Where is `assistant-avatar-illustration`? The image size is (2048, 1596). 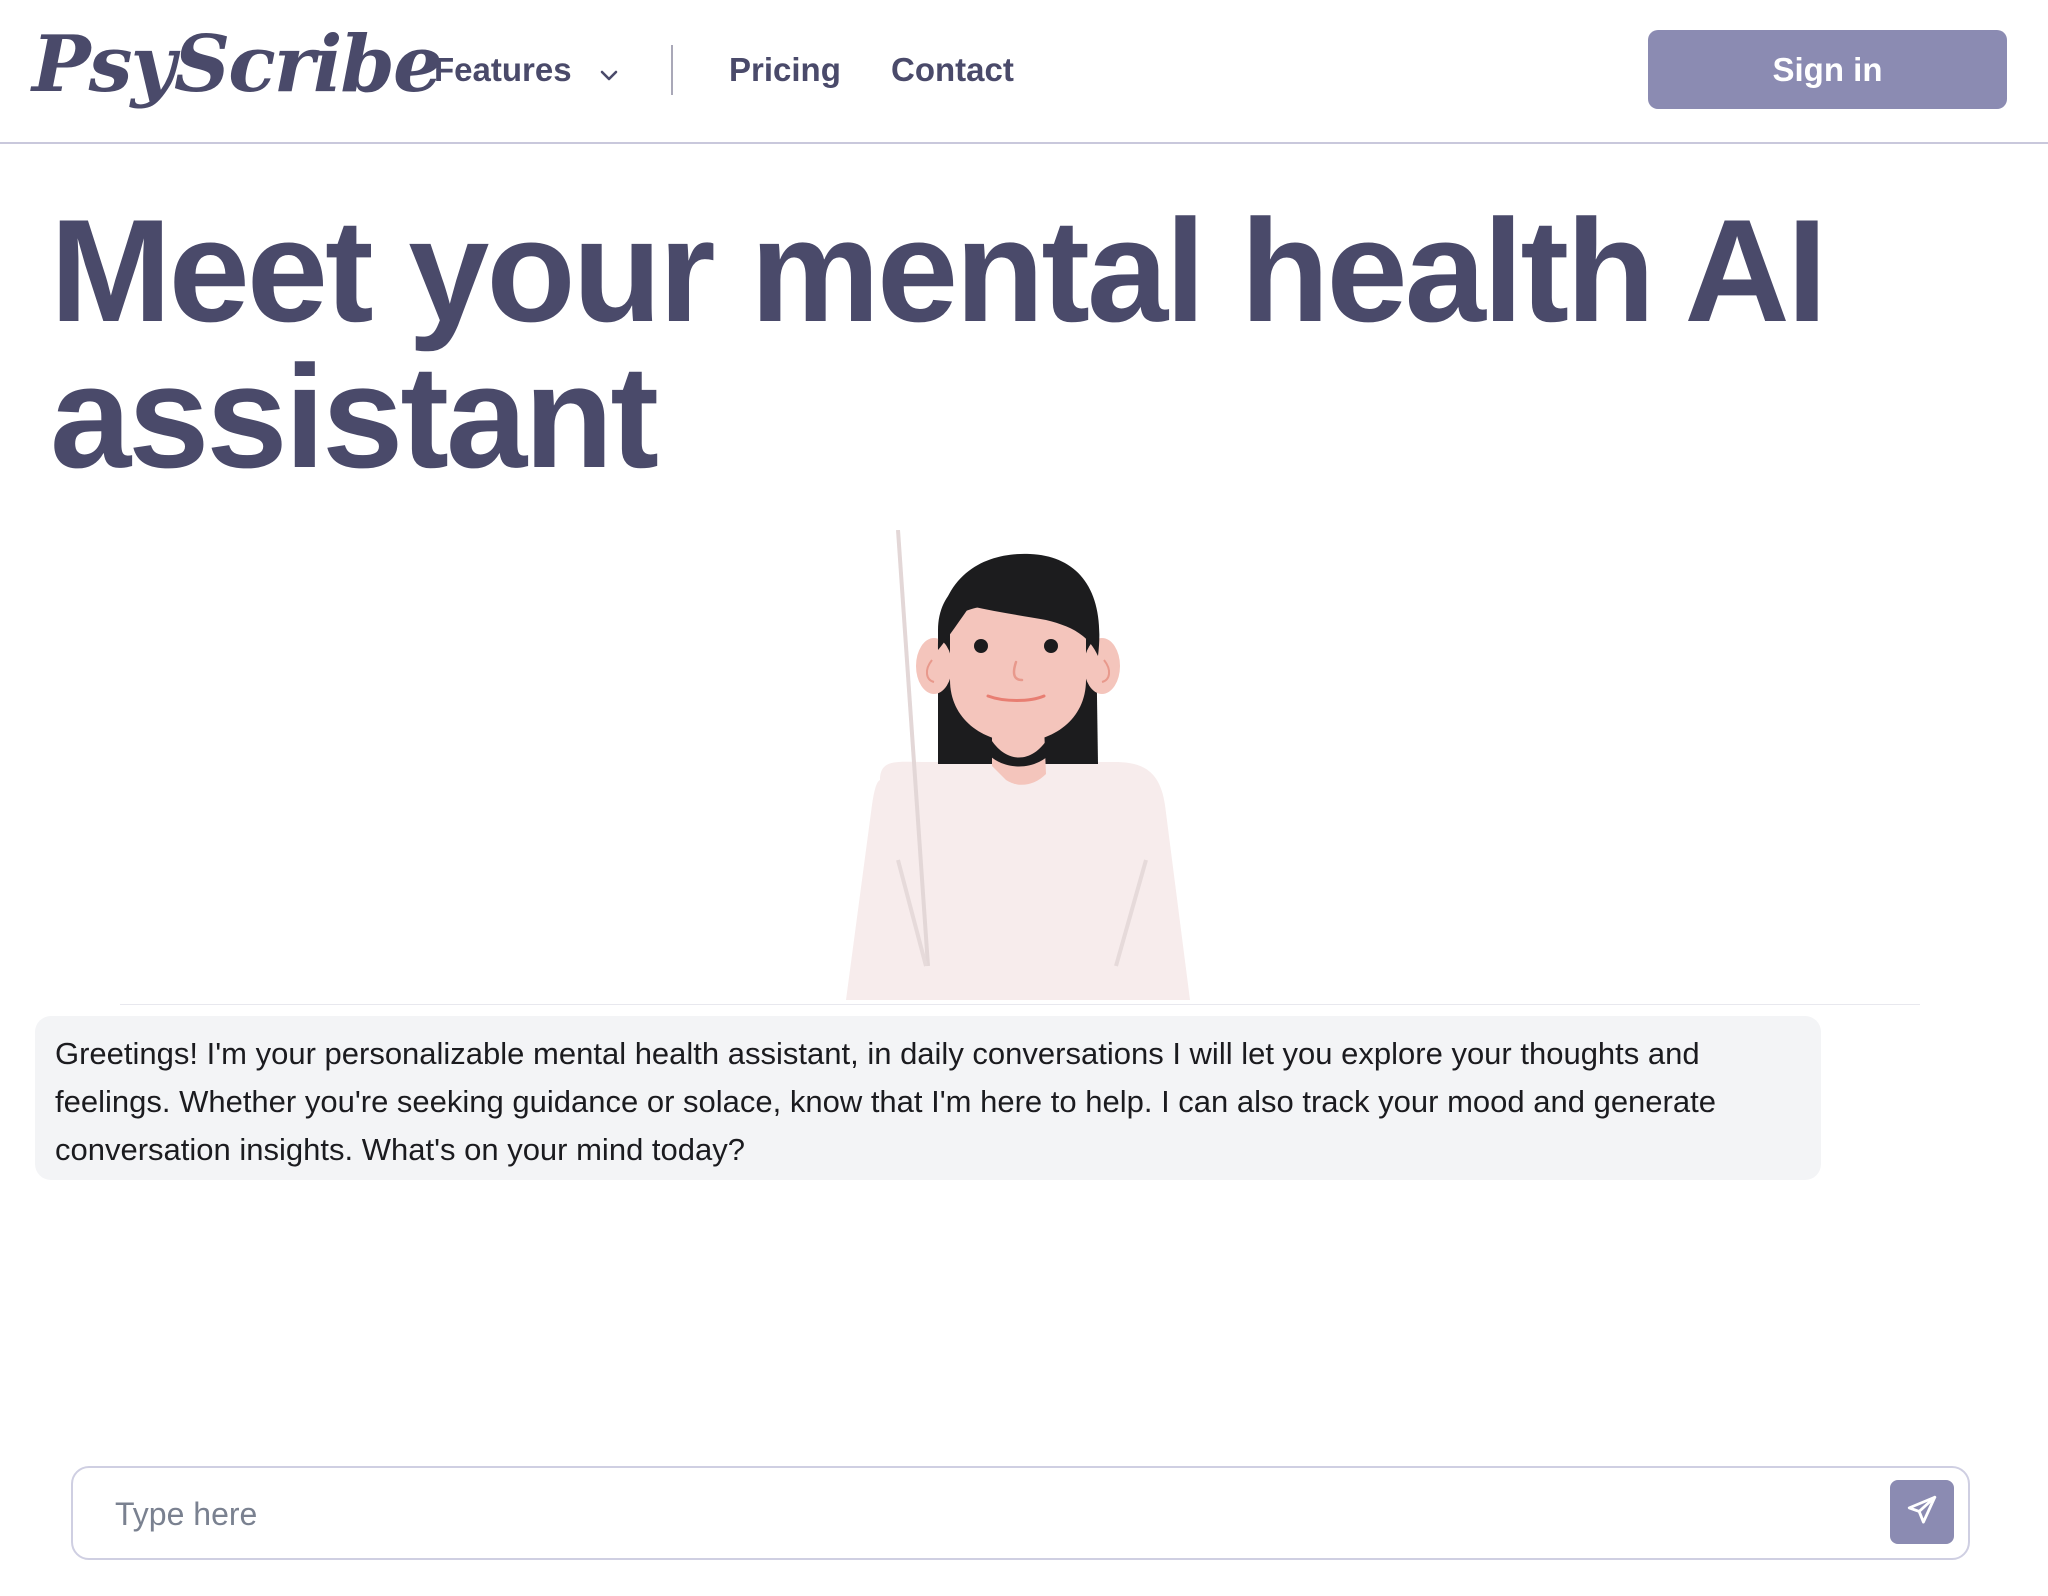
assistant-avatar-illustration is located at coordinates (1018, 764).